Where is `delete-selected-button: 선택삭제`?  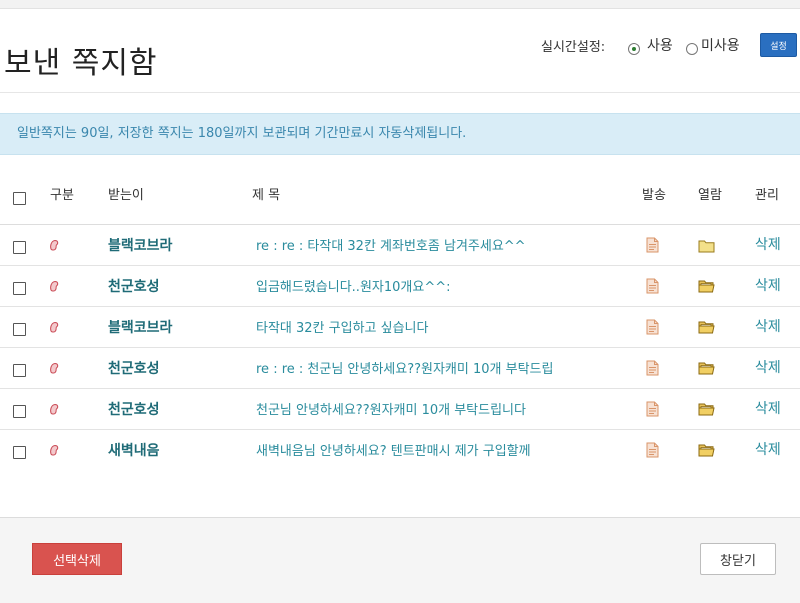 delete-selected-button: 선택삭제 is located at coordinates (77, 559).